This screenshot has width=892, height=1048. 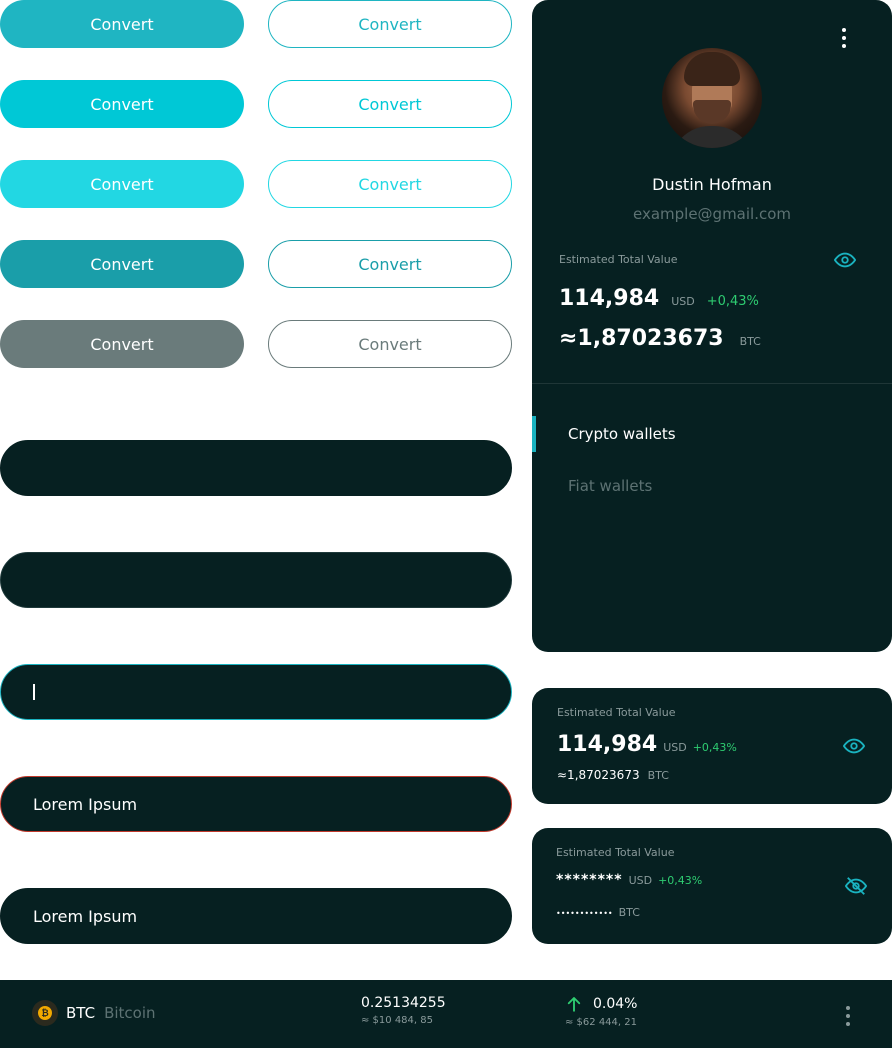 What do you see at coordinates (390, 264) in the screenshot?
I see `convert-button-outline-pressed: Convert` at bounding box center [390, 264].